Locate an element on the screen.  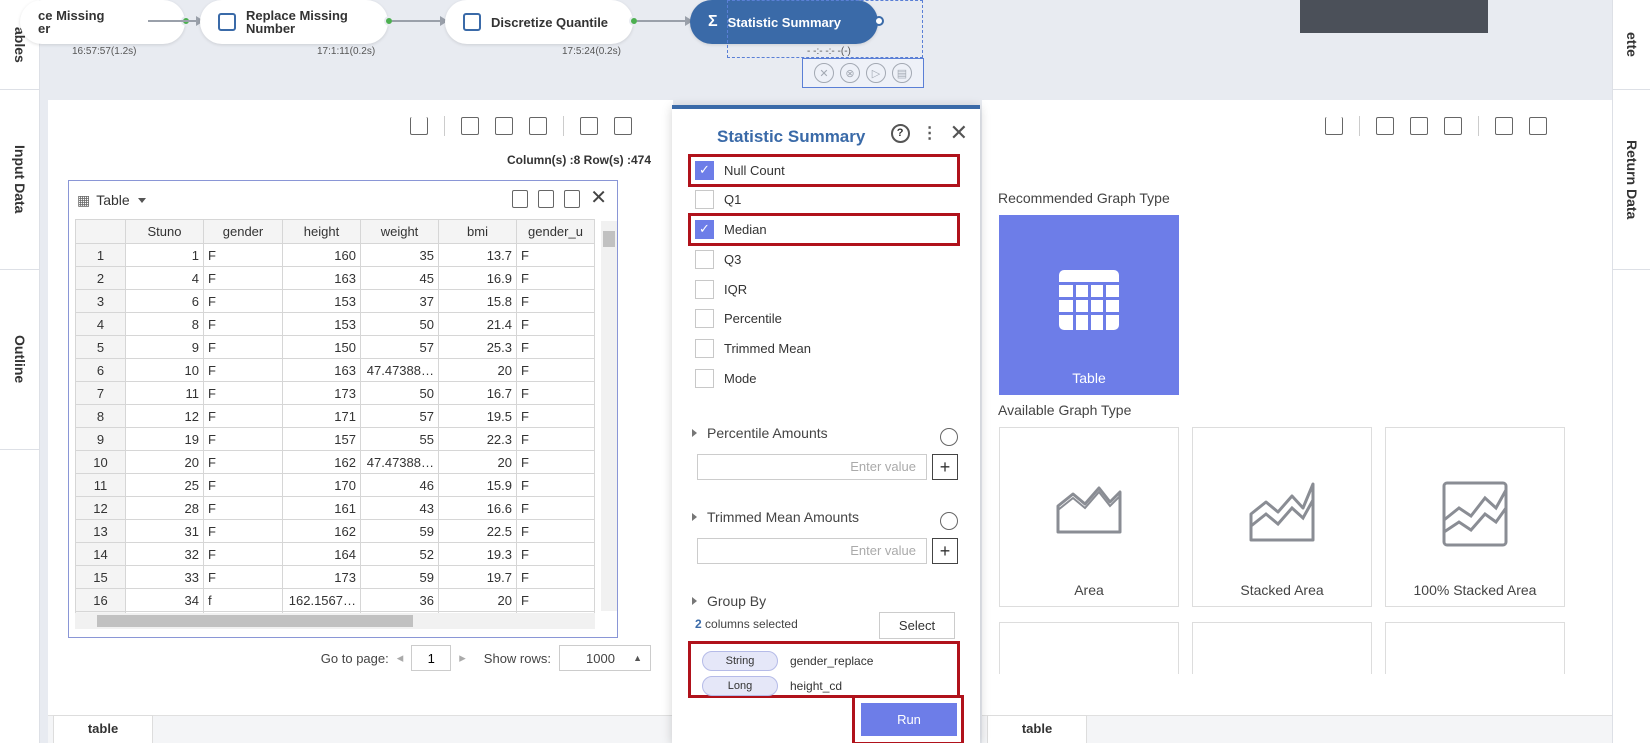
table-cell: 19.7 is located at coordinates (477, 577).